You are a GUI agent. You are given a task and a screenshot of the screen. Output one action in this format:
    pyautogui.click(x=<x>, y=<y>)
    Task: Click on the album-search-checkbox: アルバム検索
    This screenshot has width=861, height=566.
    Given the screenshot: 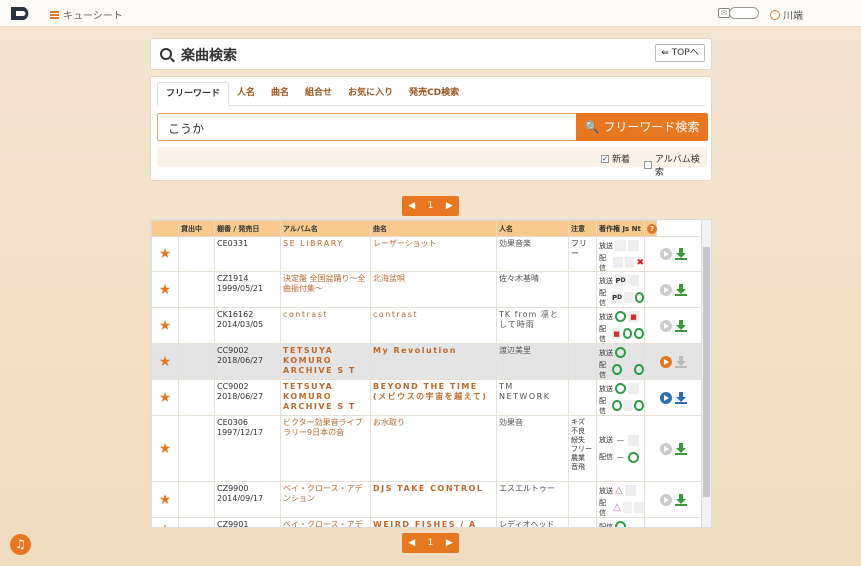 What is the action you would take?
    pyautogui.click(x=675, y=165)
    